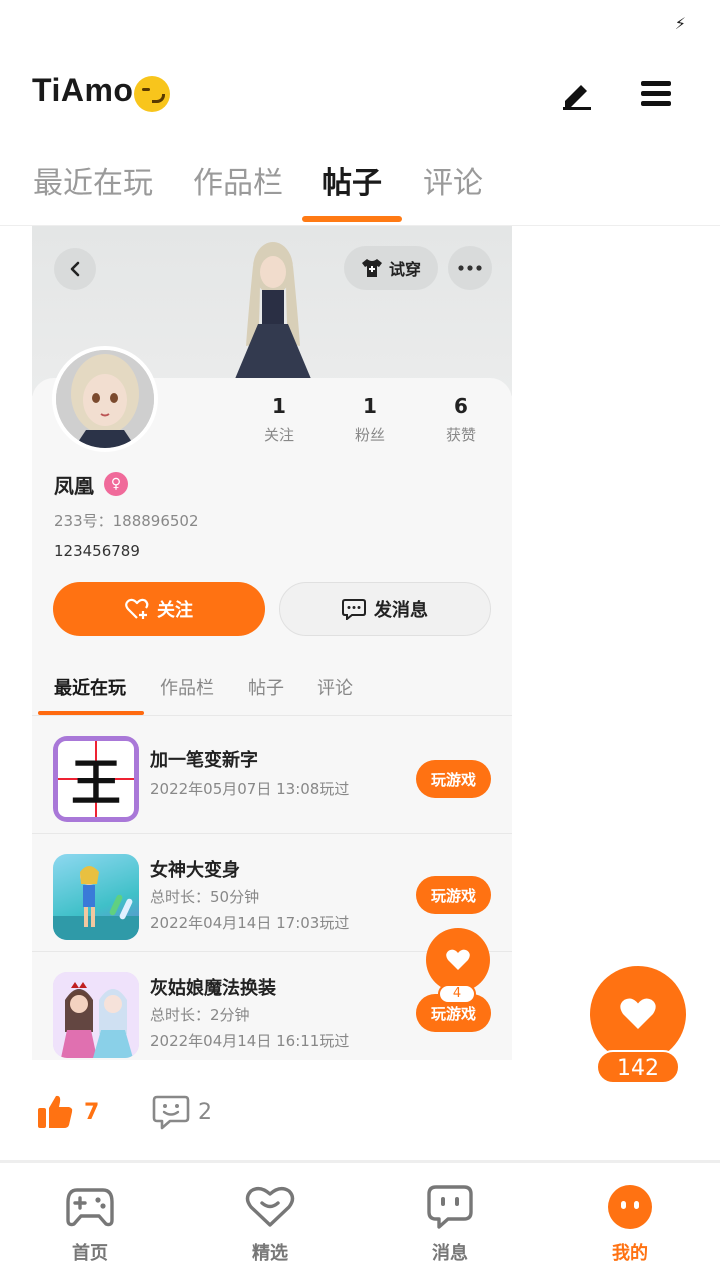 This screenshot has width=720, height=1280. I want to click on post-like-count: 7, so click(92, 1112).